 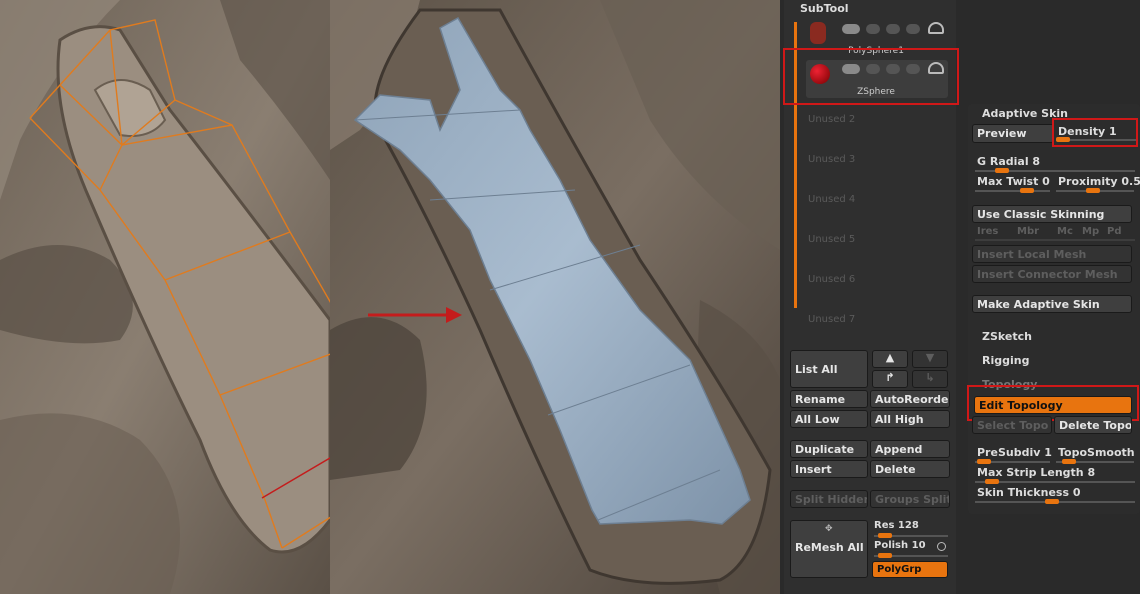 What do you see at coordinates (984, 461) in the screenshot?
I see `presubdiv-slider-knob` at bounding box center [984, 461].